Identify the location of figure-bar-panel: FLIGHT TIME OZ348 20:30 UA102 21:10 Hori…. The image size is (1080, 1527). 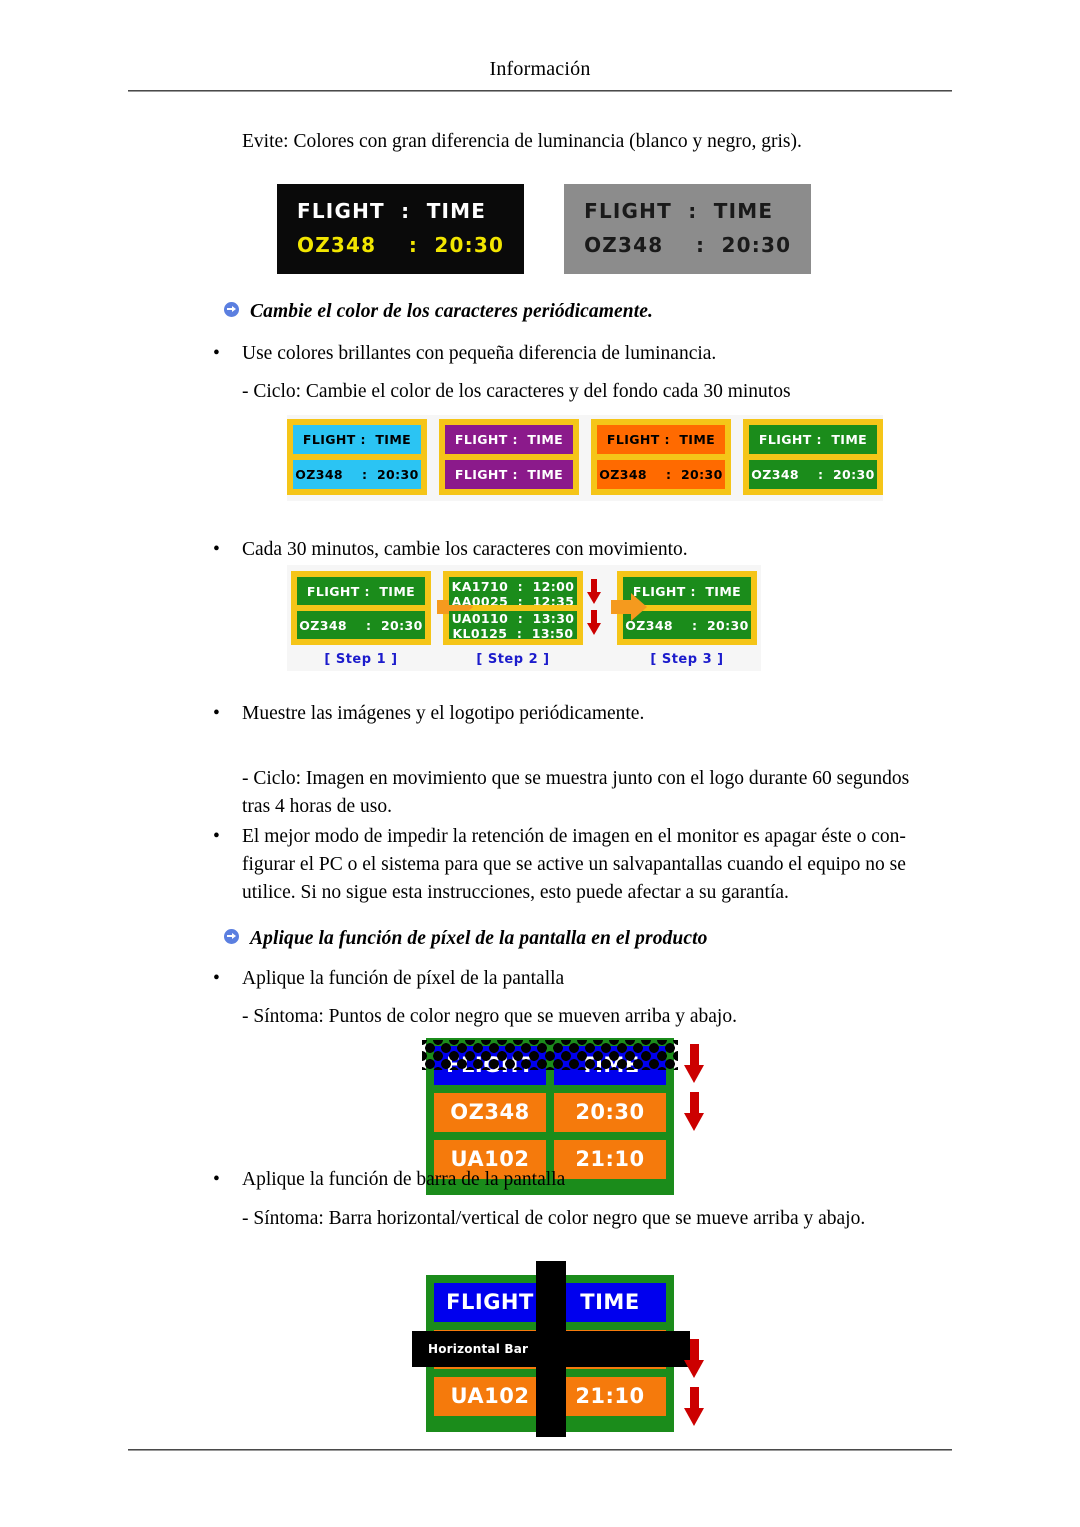
(558, 1341).